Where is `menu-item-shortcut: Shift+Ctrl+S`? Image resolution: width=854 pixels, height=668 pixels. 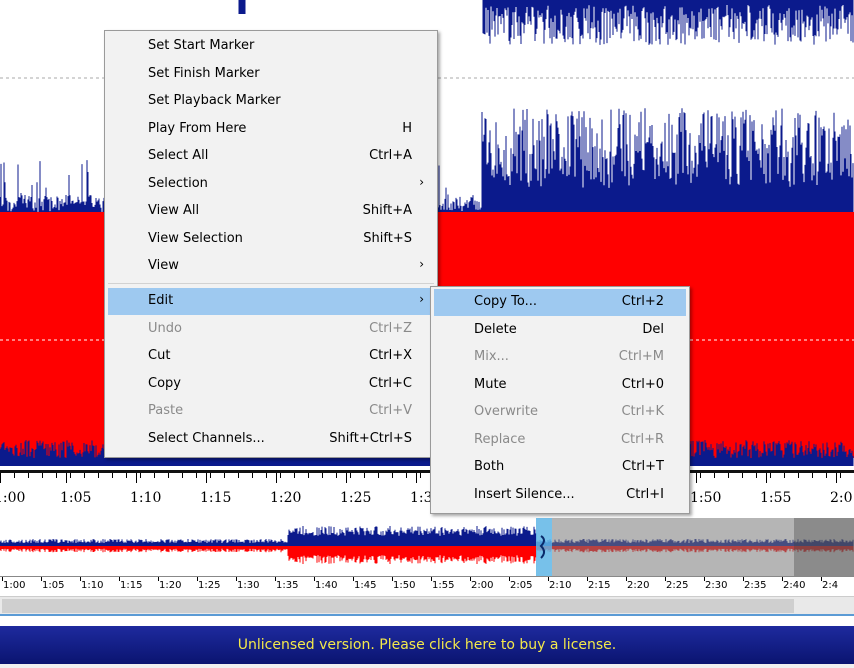
menu-item-shortcut: Shift+Ctrl+S is located at coordinates (370, 438).